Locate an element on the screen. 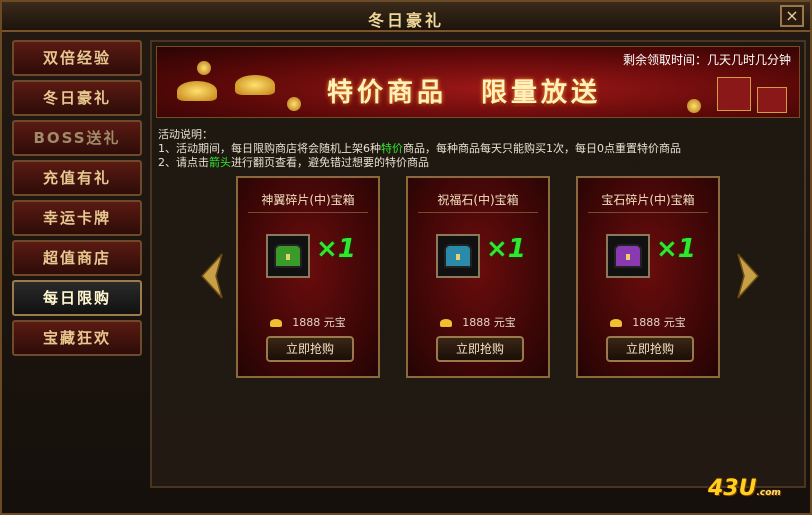  green-chest-icon is located at coordinates (288, 256).